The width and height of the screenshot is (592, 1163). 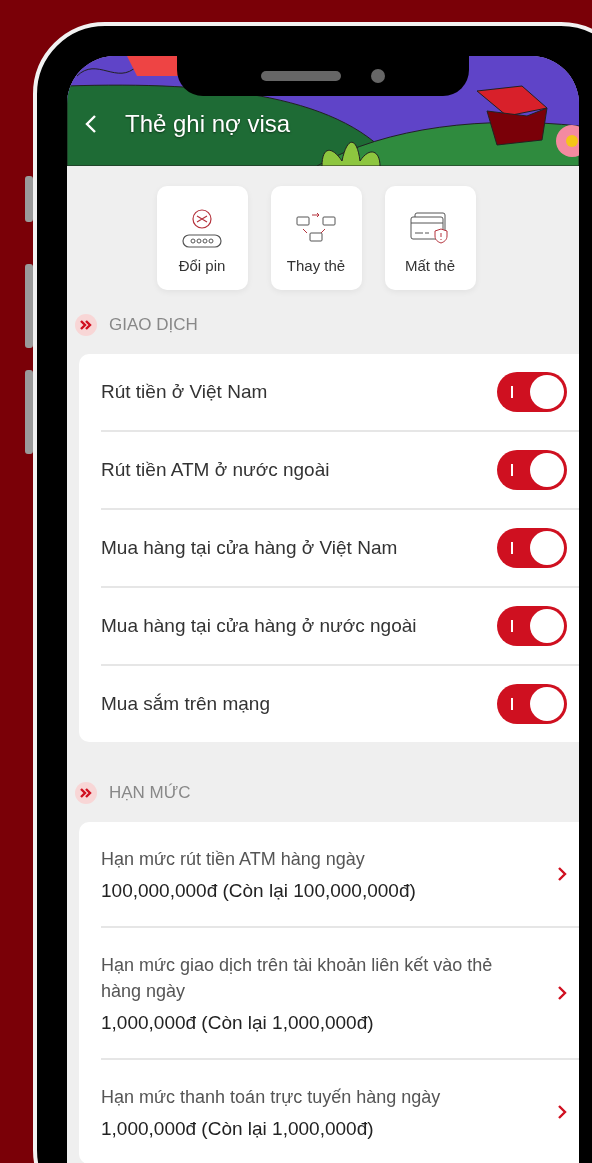 I want to click on speaker-grille-icon, so click(x=301, y=76).